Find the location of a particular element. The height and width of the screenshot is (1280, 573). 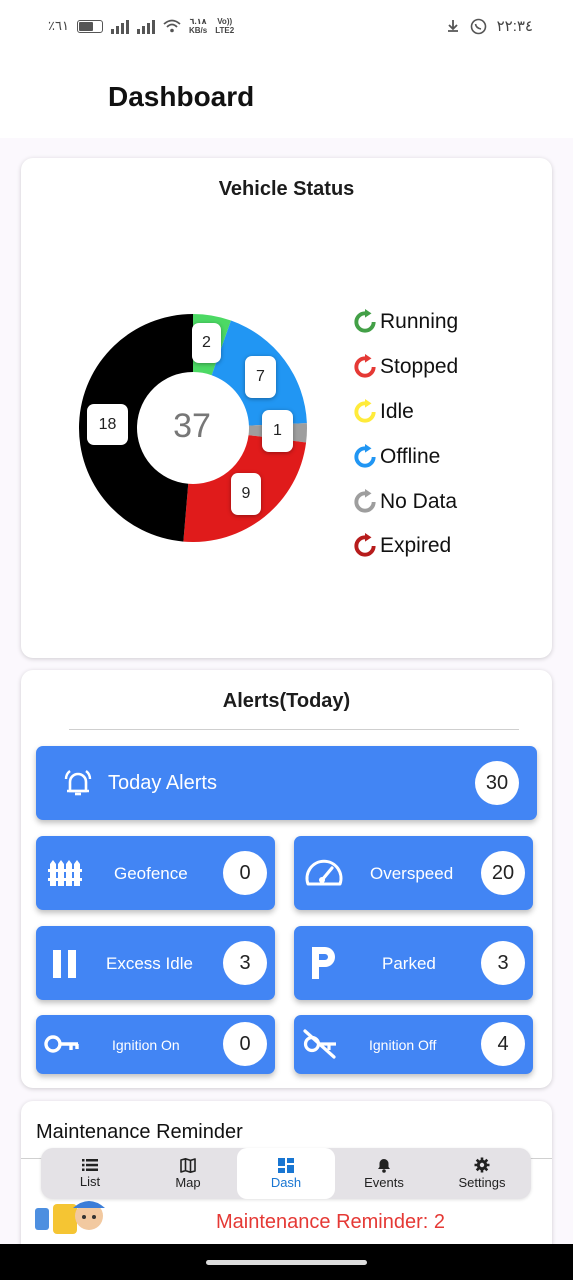

download-icon is located at coordinates (452, 26).